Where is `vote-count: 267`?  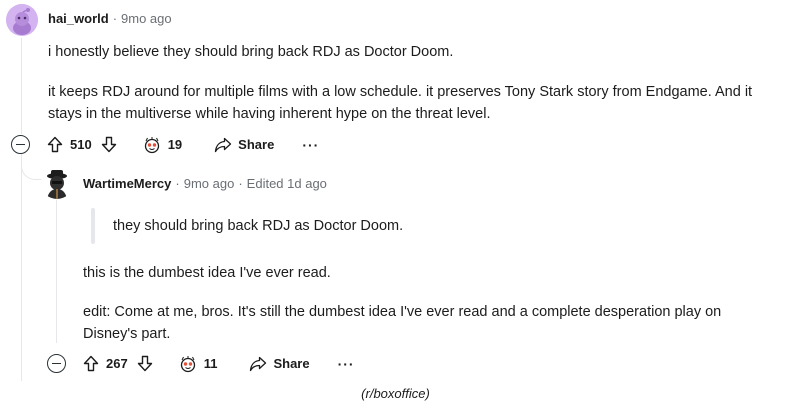 vote-count: 267 is located at coordinates (117, 363).